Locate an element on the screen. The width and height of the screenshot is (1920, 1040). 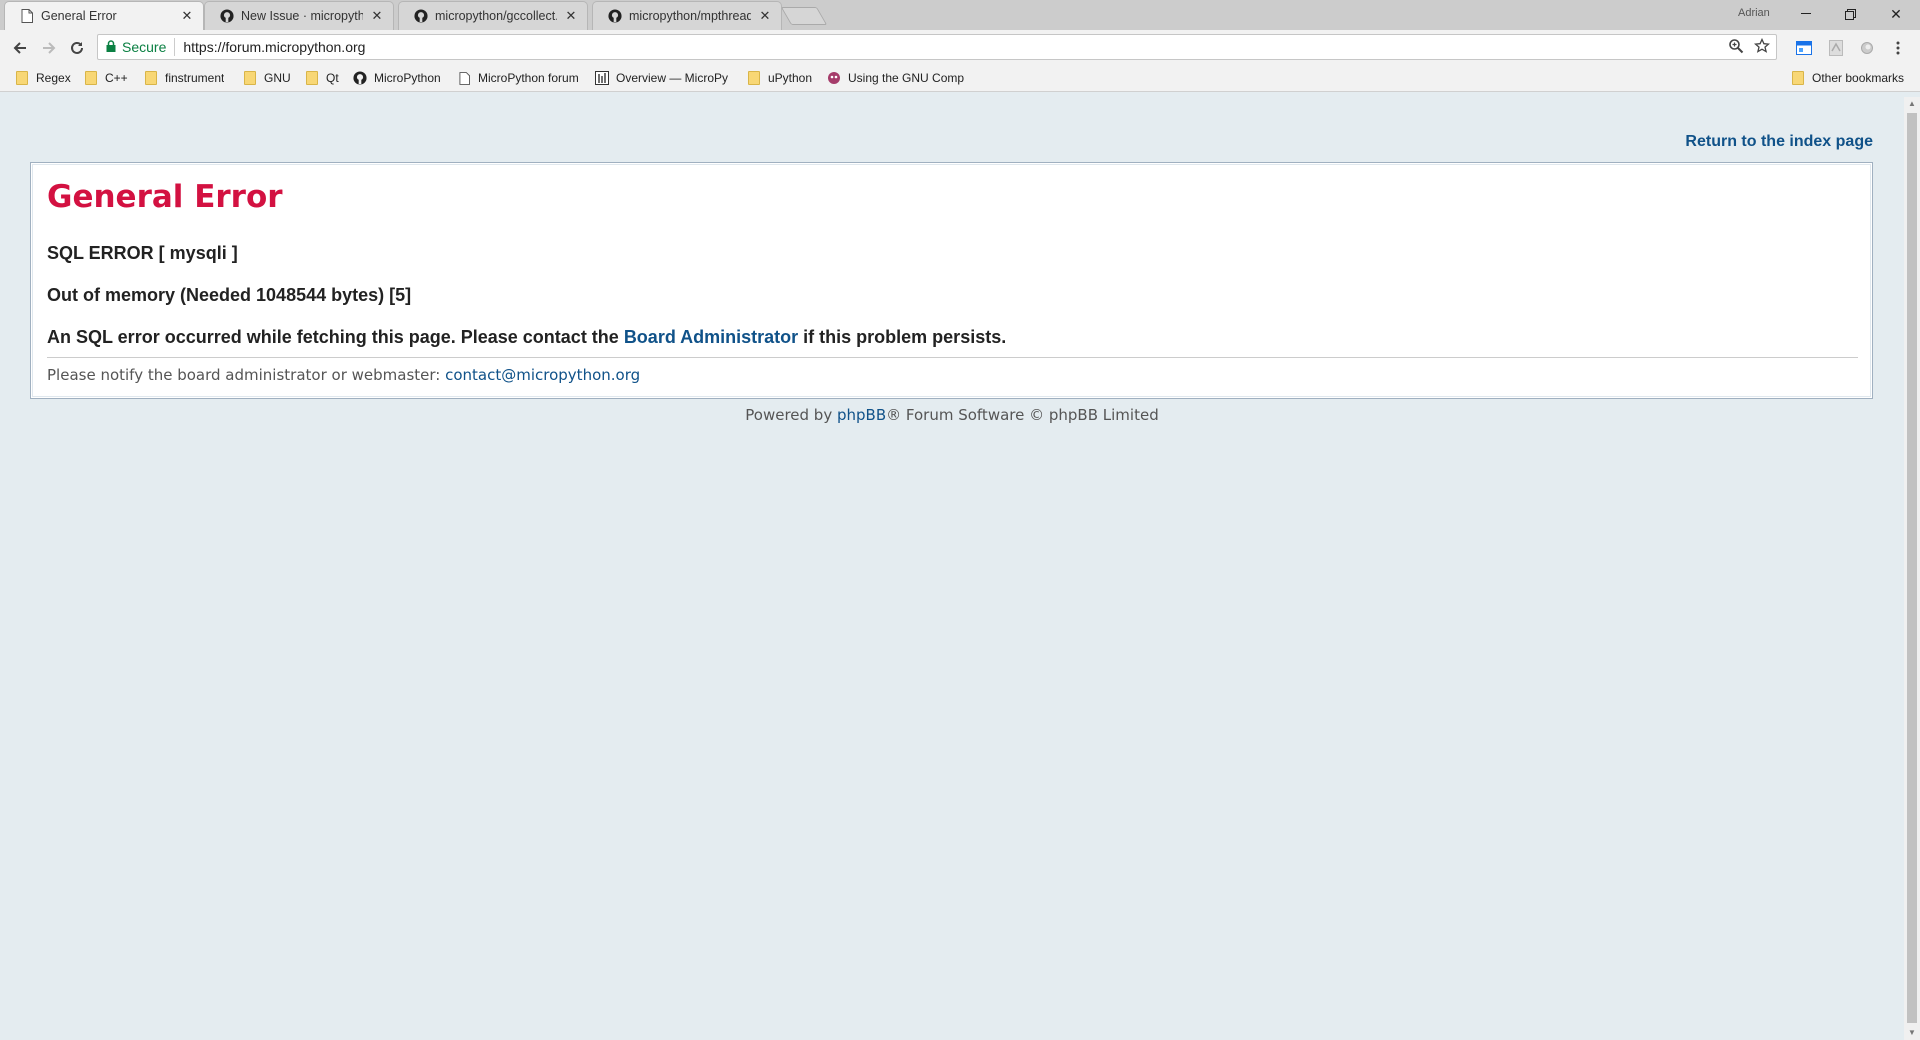
extension-icon is located at coordinates (1804, 48).